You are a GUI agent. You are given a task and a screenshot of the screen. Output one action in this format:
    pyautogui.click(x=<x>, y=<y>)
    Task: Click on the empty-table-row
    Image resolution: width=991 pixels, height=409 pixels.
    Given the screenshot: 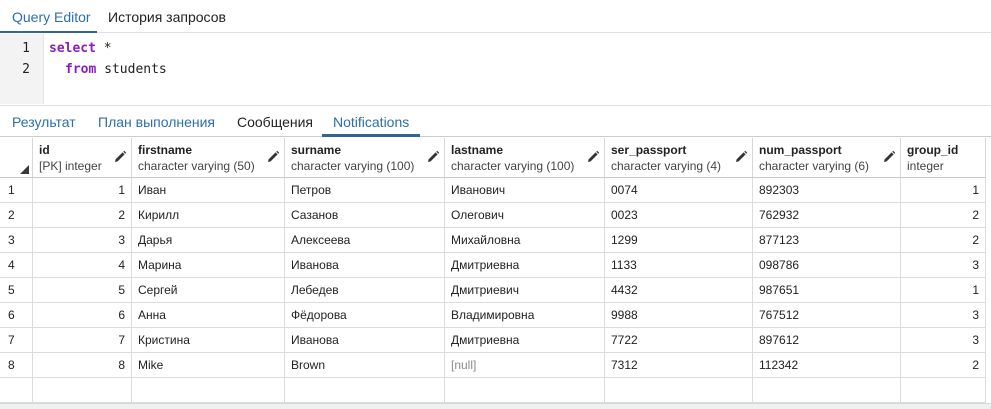 What is the action you would take?
    pyautogui.click(x=493, y=390)
    